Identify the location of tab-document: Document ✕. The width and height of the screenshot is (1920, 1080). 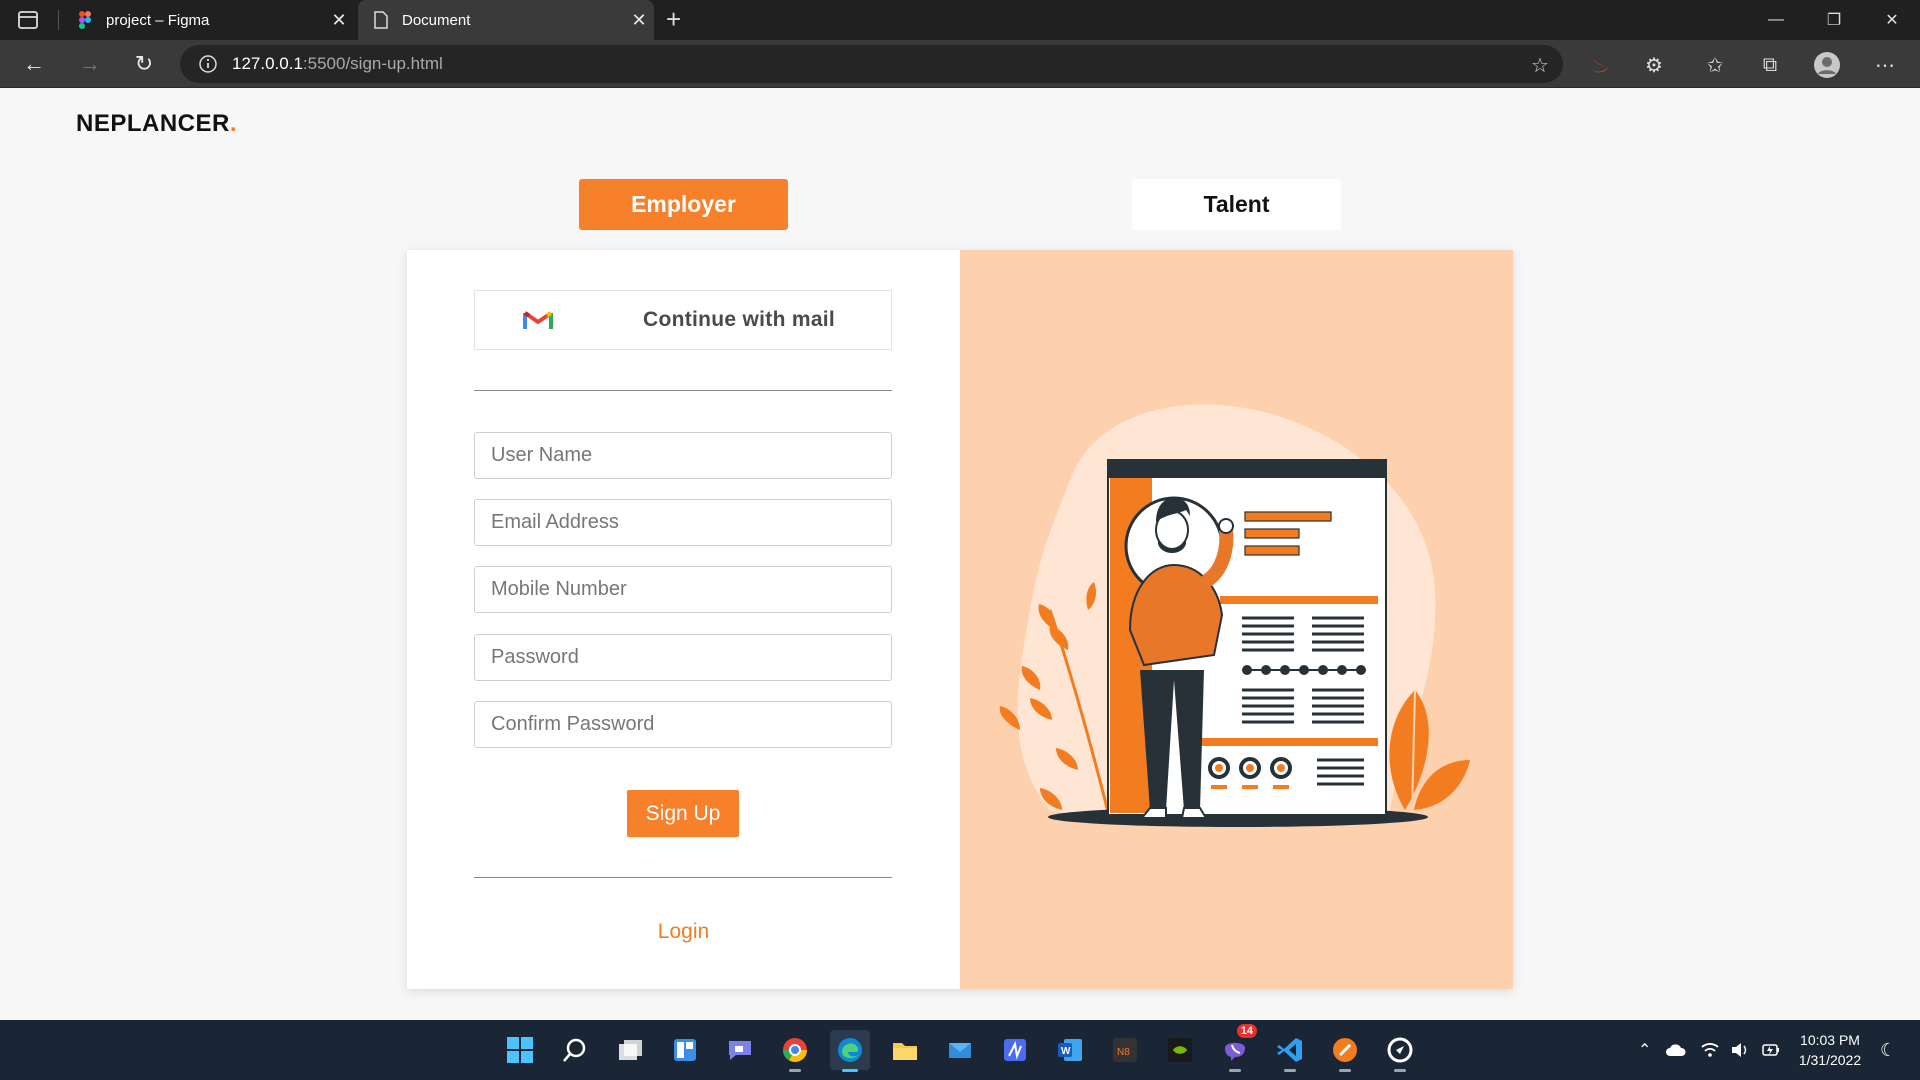
(506, 20).